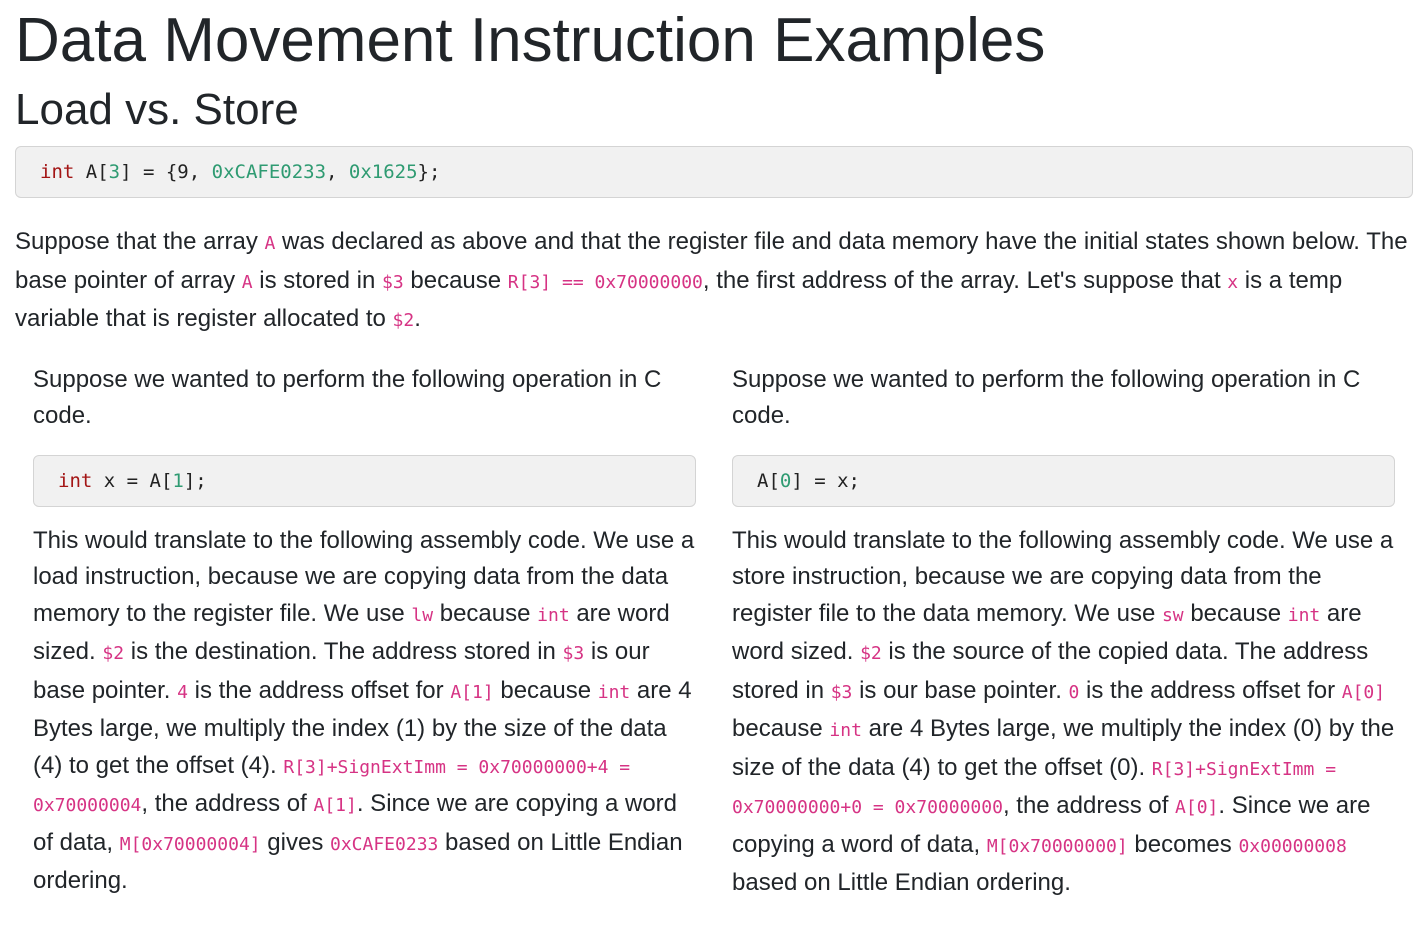  I want to click on text-segment: ., so click(417, 318).